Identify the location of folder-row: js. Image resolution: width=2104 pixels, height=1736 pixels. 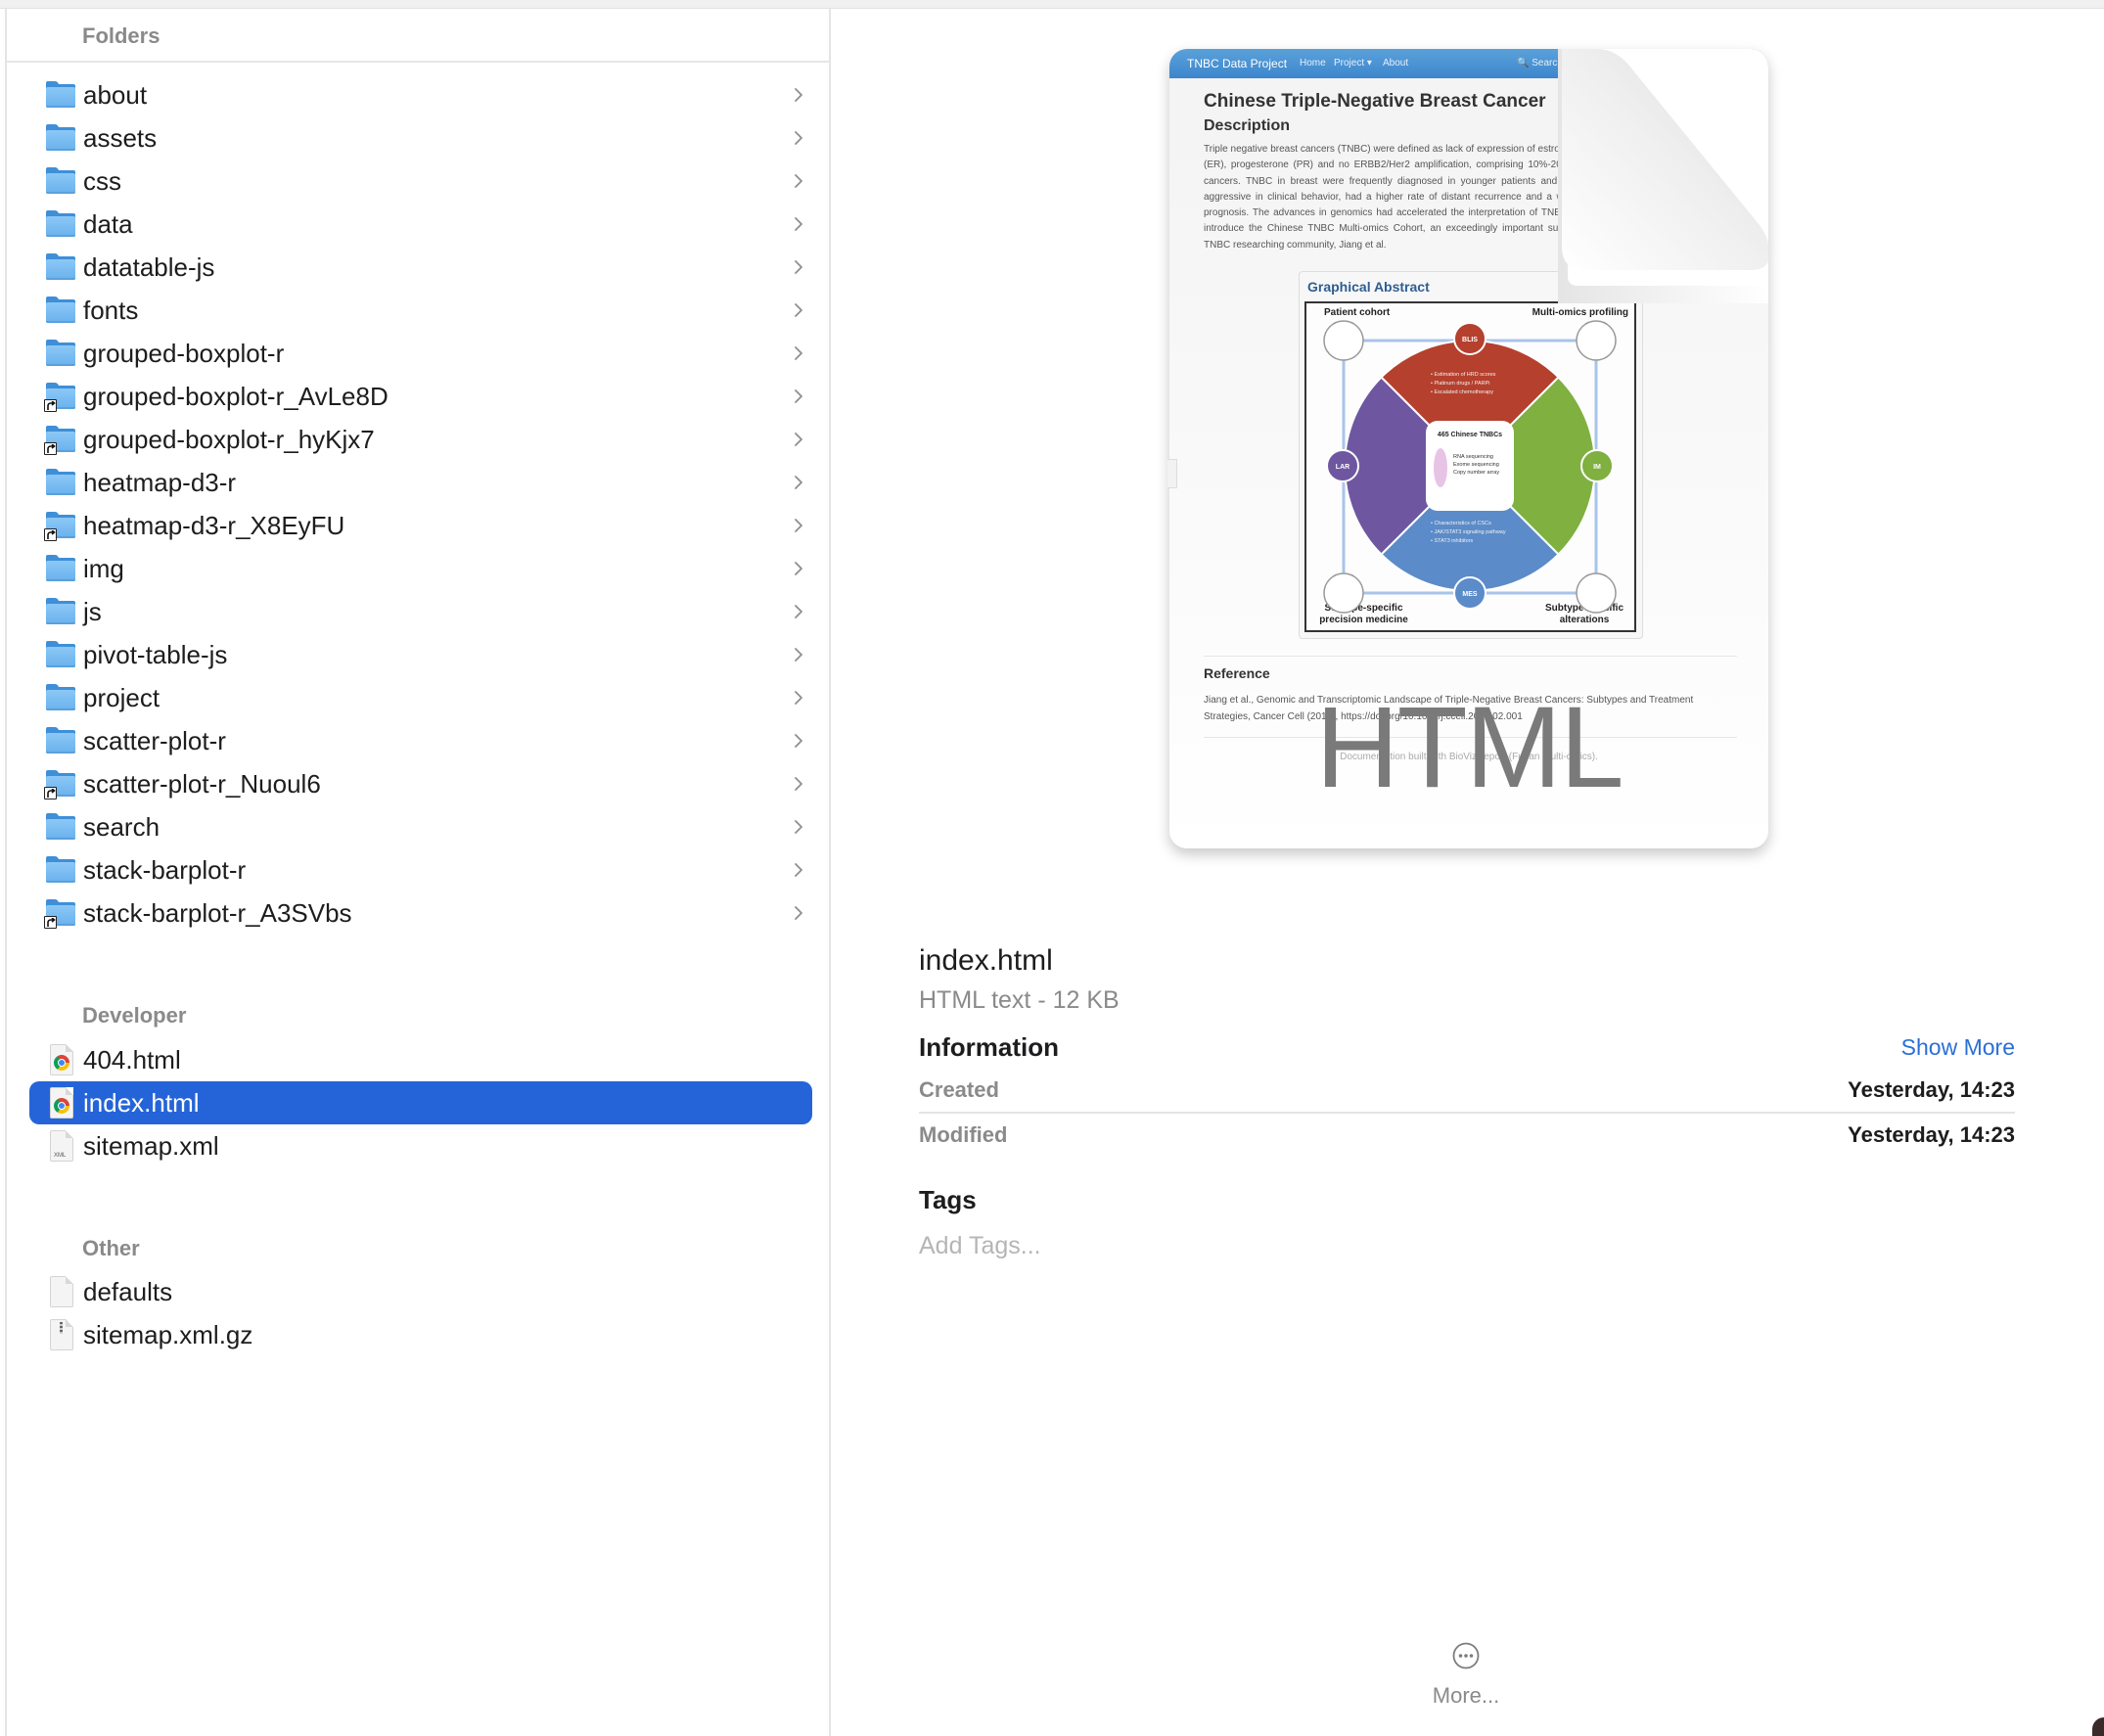
(421, 611).